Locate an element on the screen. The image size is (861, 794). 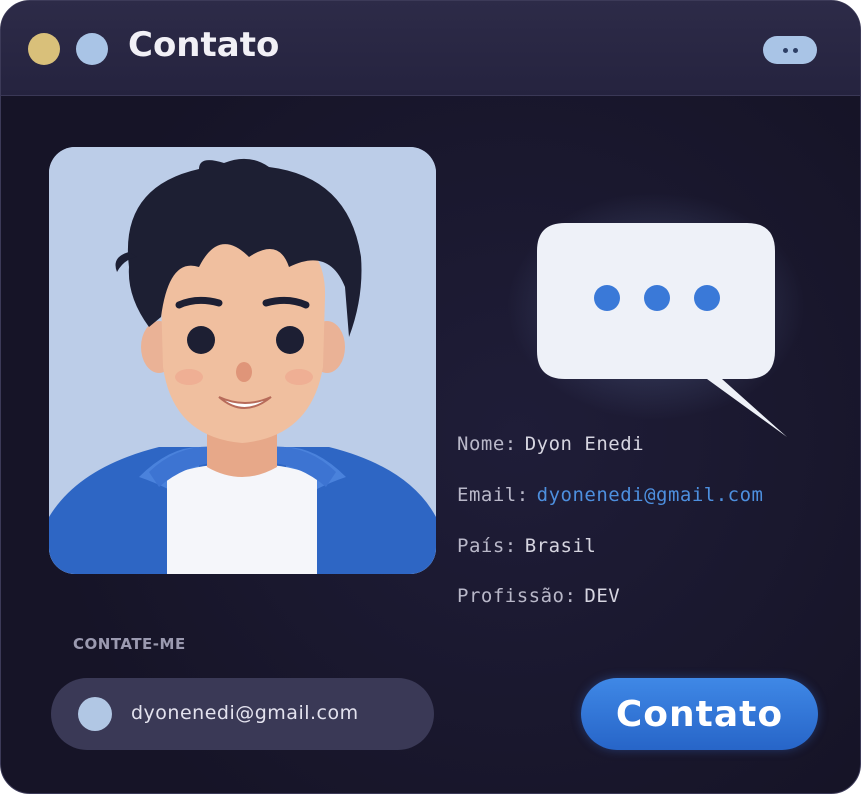
info-row-nome: Nome: Dyon Enedi is located at coordinates (550, 444).